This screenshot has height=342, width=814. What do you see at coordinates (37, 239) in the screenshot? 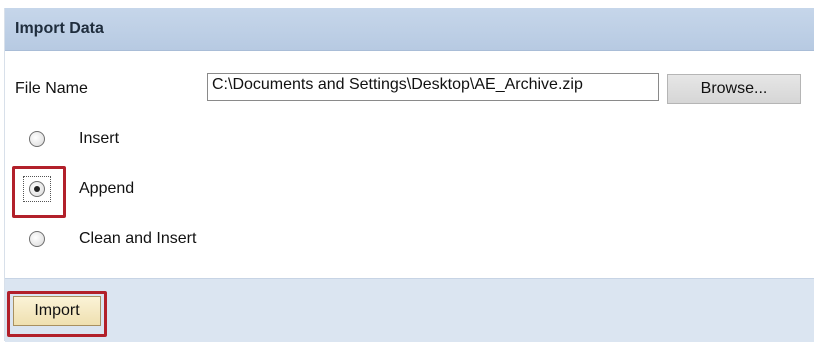
I see `clean-and-insert-radio` at bounding box center [37, 239].